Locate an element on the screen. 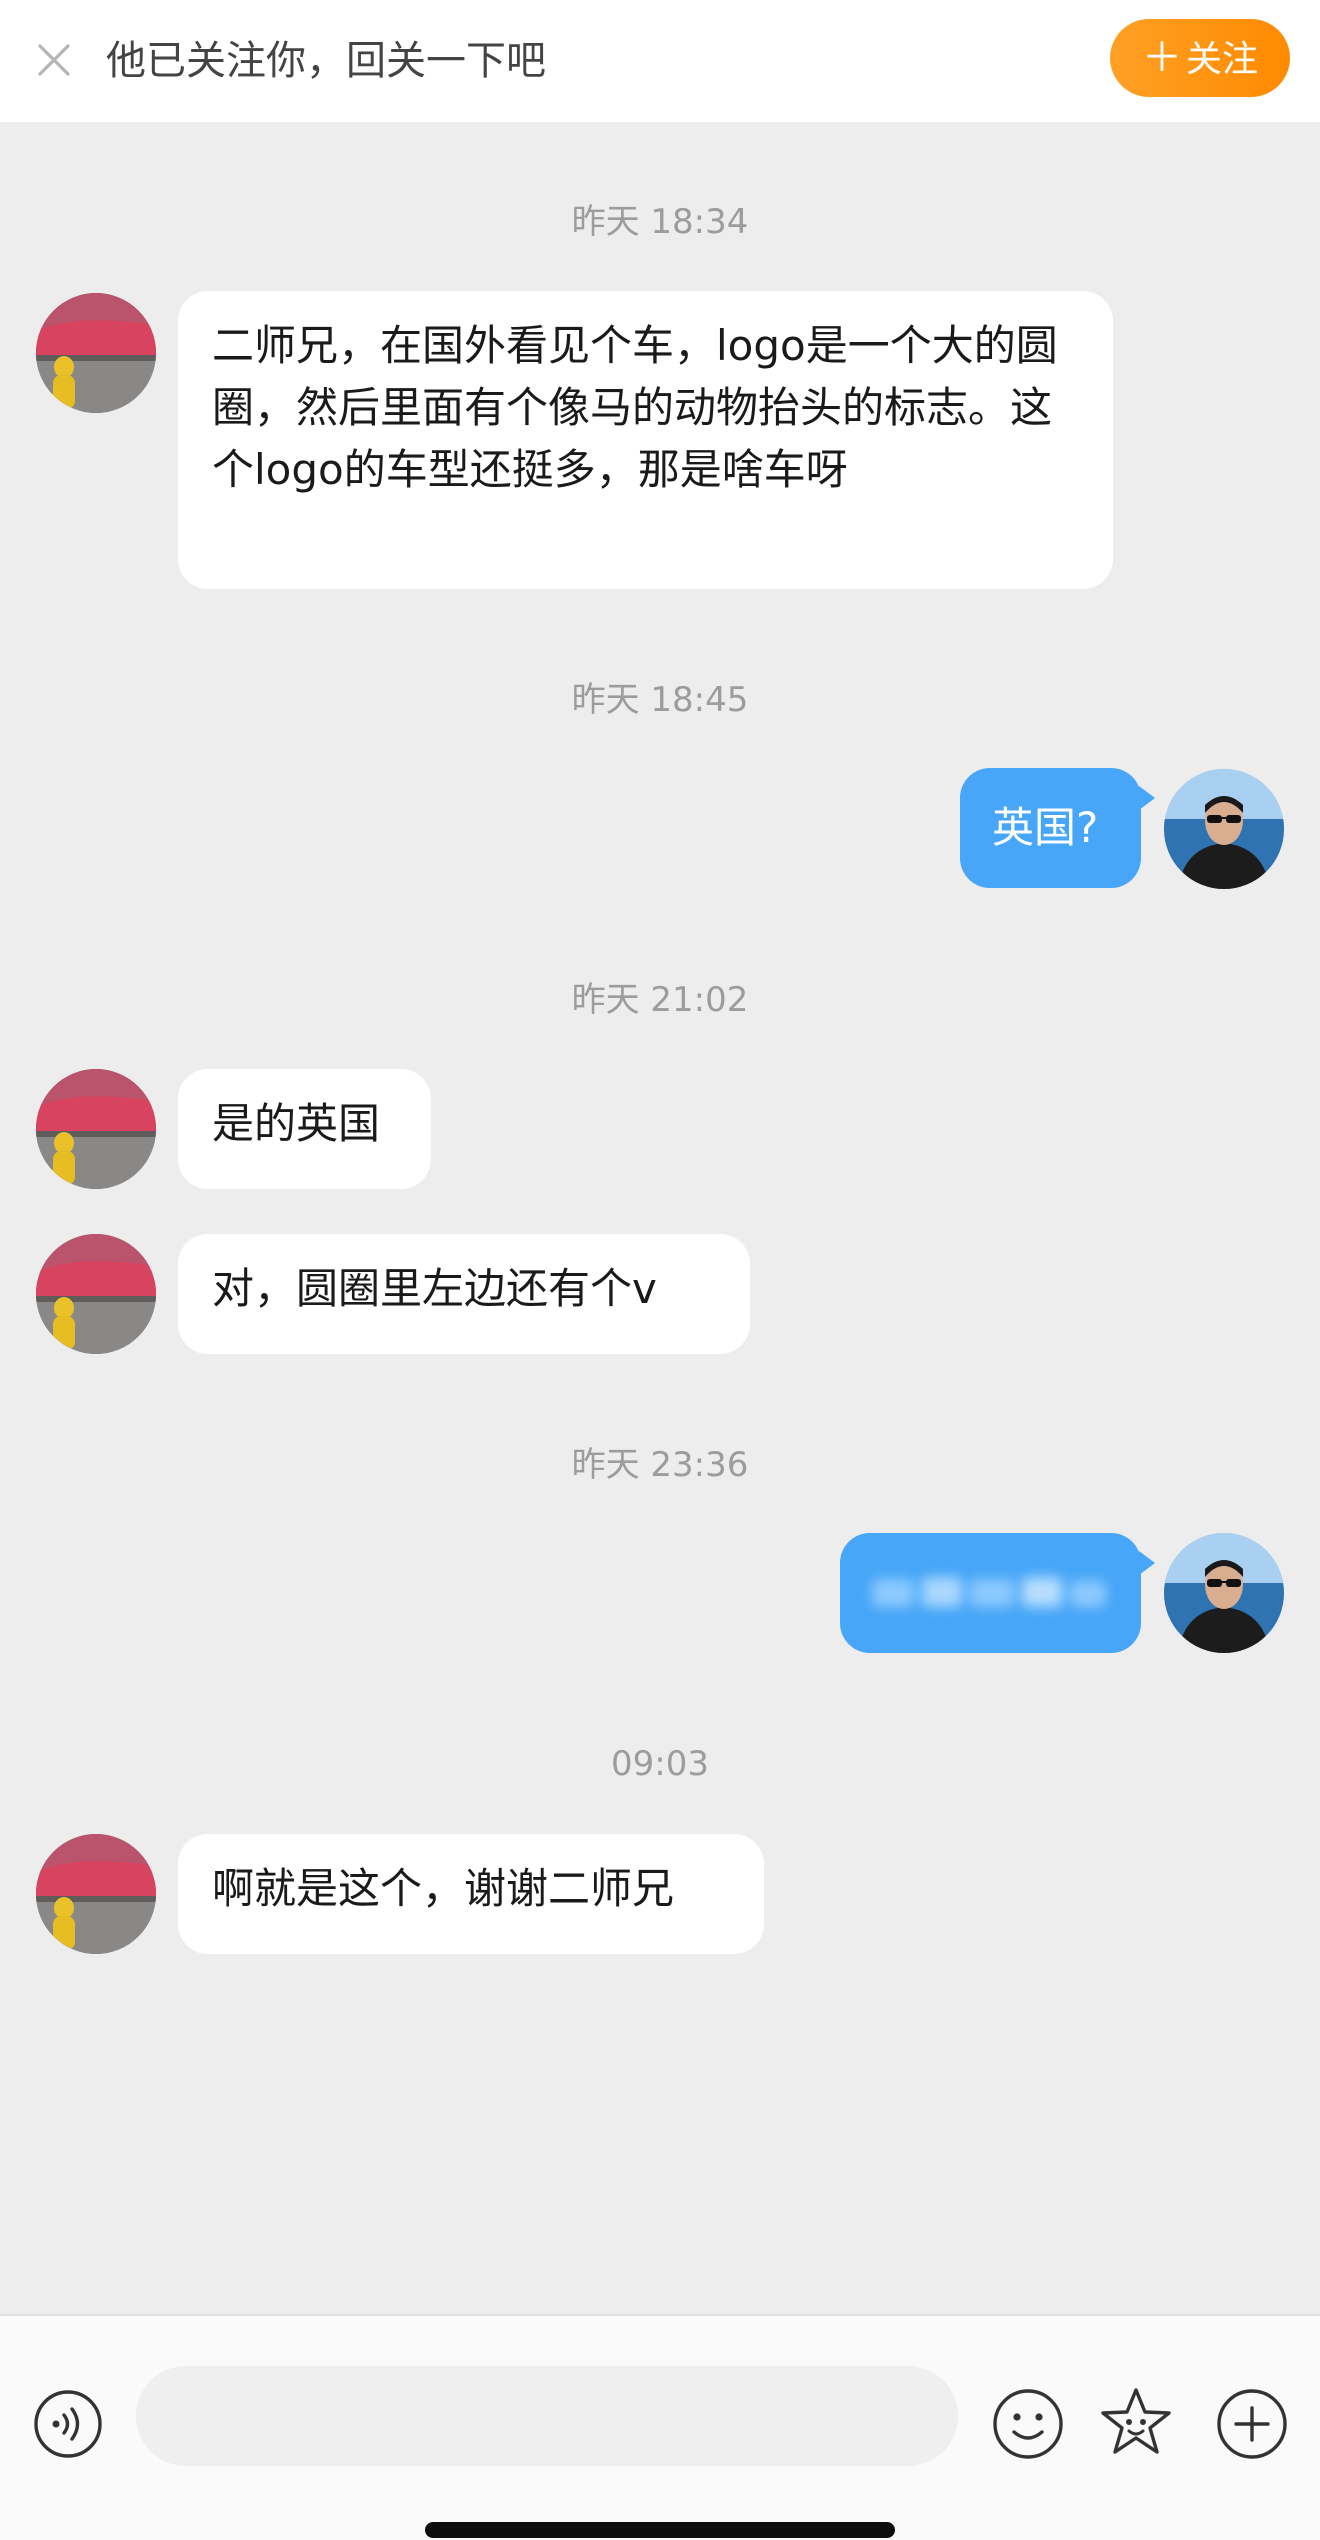  message-text: 英国? is located at coordinates (1045, 827).